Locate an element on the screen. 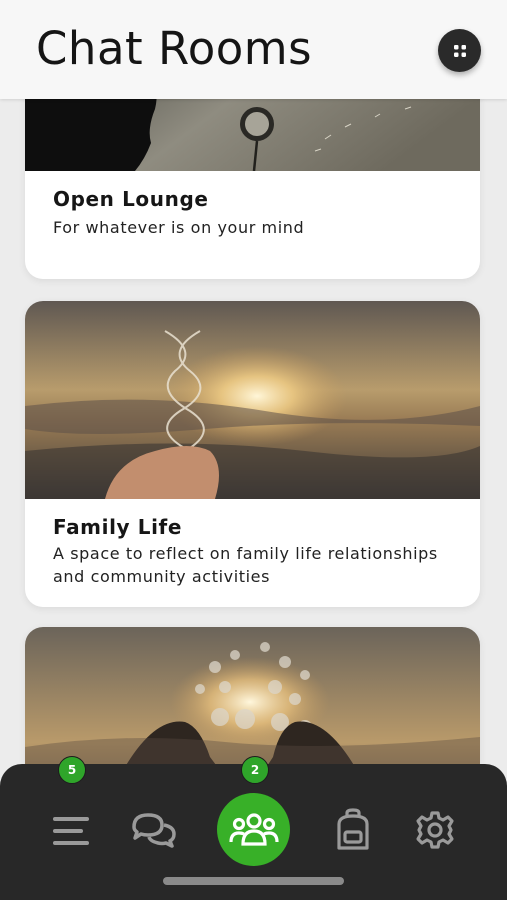 Image resolution: width=507 pixels, height=900 pixels. room-image-dandelion is located at coordinates (252, 135).